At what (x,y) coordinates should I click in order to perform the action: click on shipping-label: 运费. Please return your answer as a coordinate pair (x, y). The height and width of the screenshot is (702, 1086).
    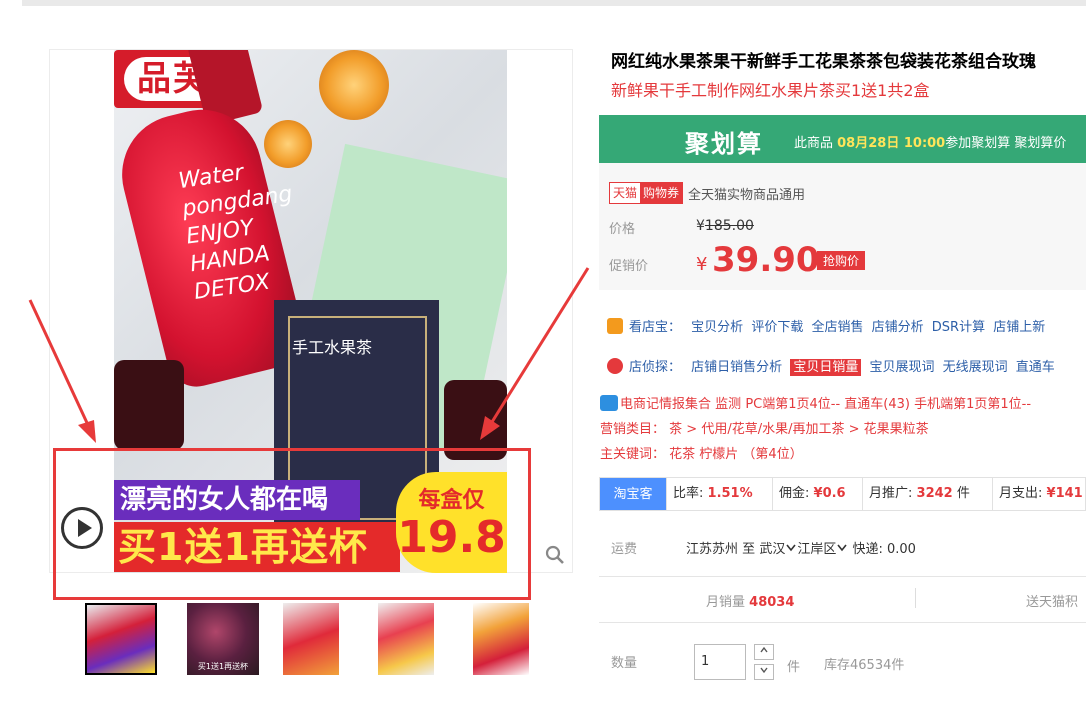
    Looking at the image, I should click on (624, 549).